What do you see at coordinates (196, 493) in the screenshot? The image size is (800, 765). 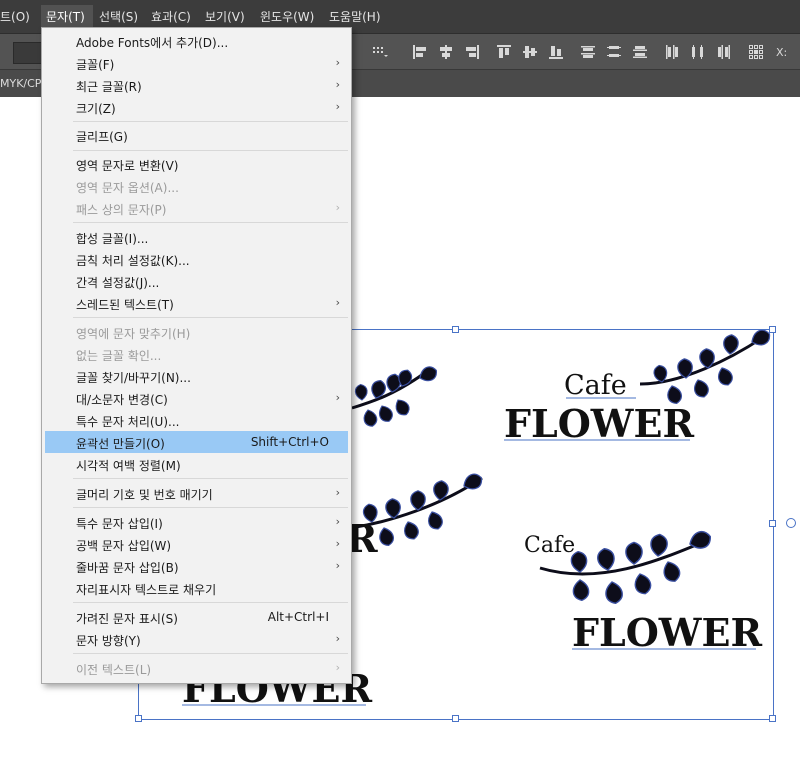 I see `menu-item-bullets-numbering: 글머리 기호 및 번호 매기기 ›` at bounding box center [196, 493].